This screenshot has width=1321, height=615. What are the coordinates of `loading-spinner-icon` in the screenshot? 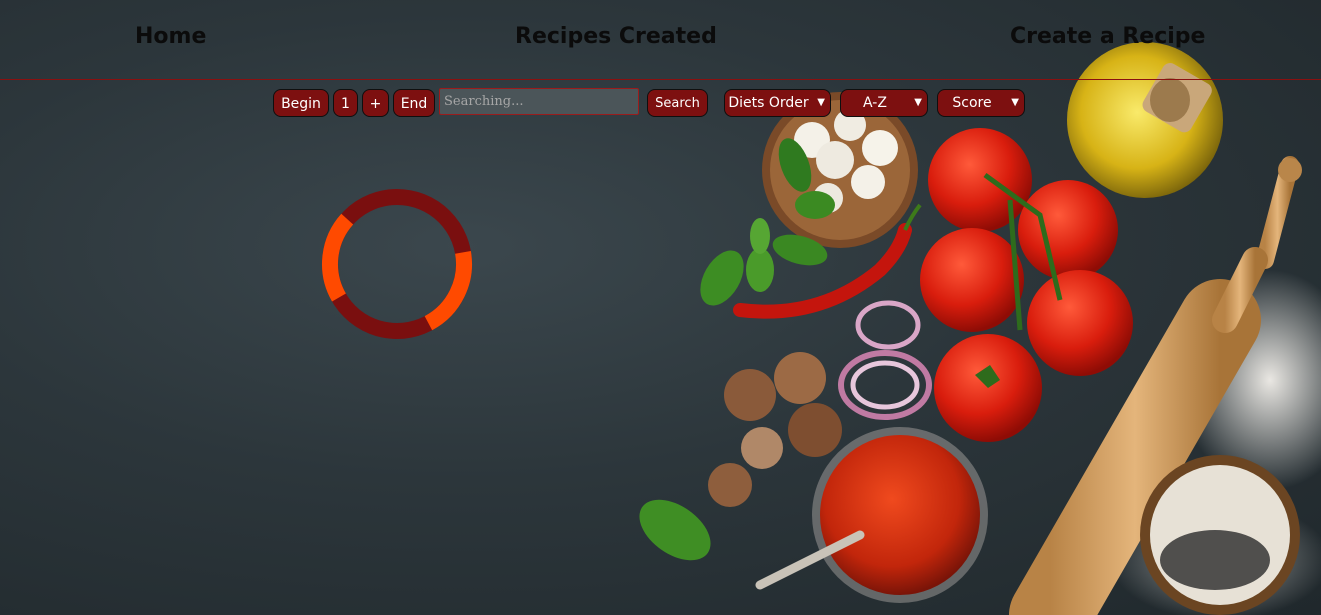 It's located at (397, 264).